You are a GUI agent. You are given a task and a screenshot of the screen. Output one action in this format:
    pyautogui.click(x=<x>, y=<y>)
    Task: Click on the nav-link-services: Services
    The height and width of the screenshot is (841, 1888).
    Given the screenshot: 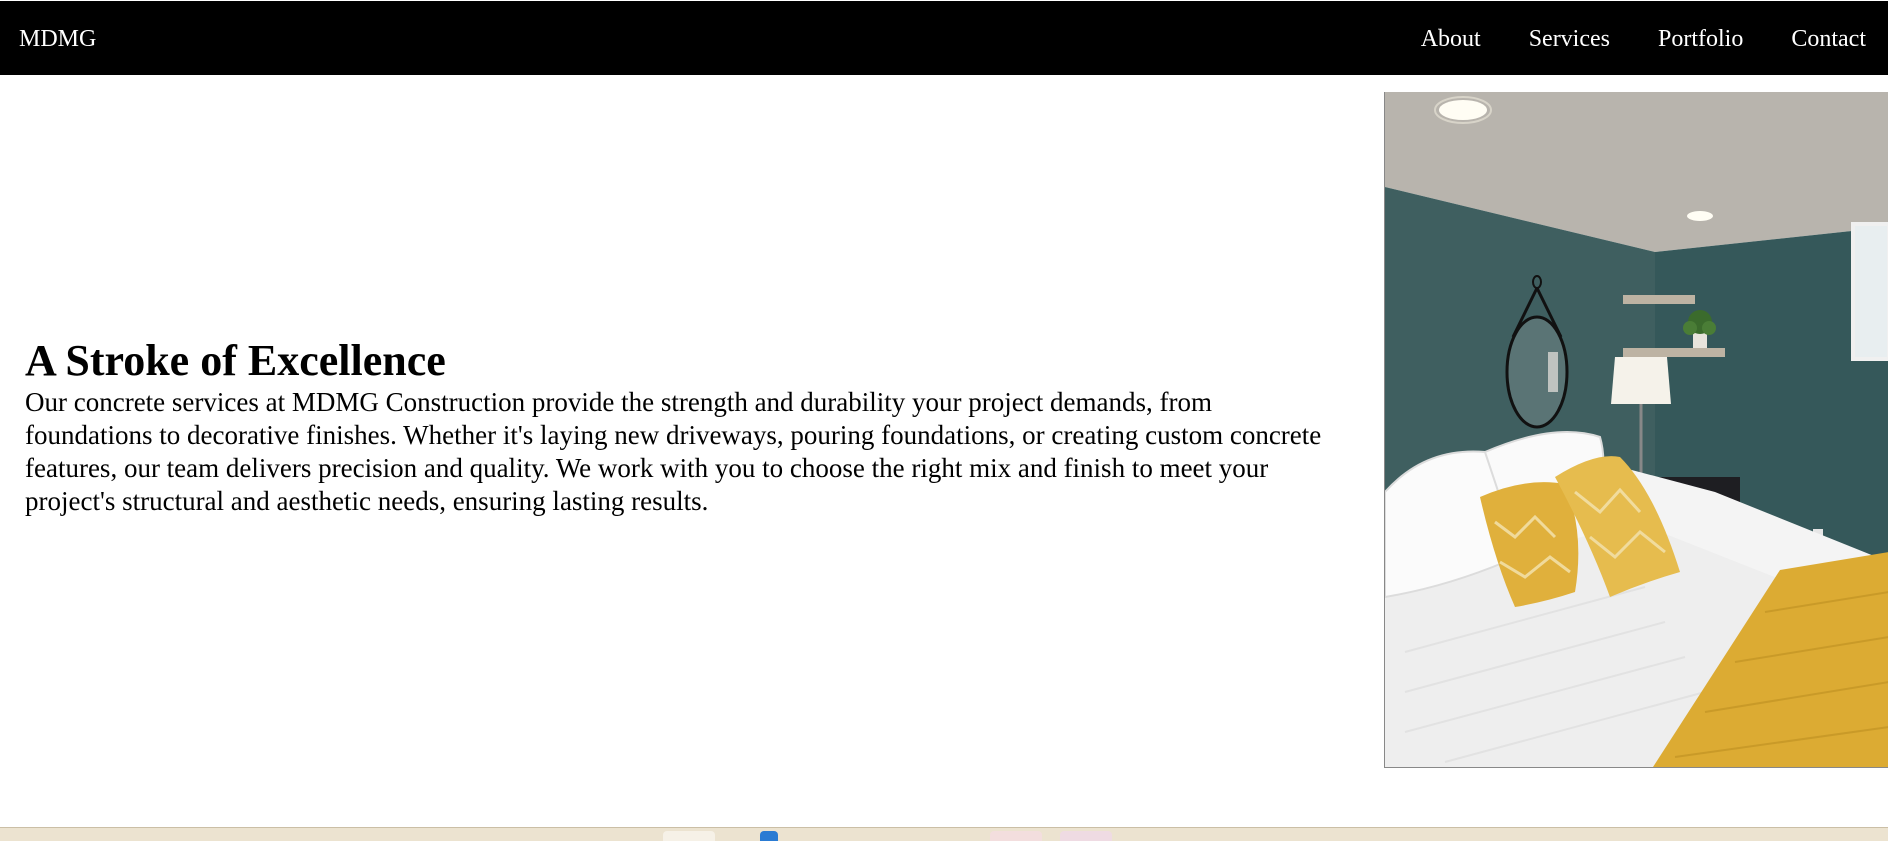 What is the action you would take?
    pyautogui.click(x=1569, y=39)
    